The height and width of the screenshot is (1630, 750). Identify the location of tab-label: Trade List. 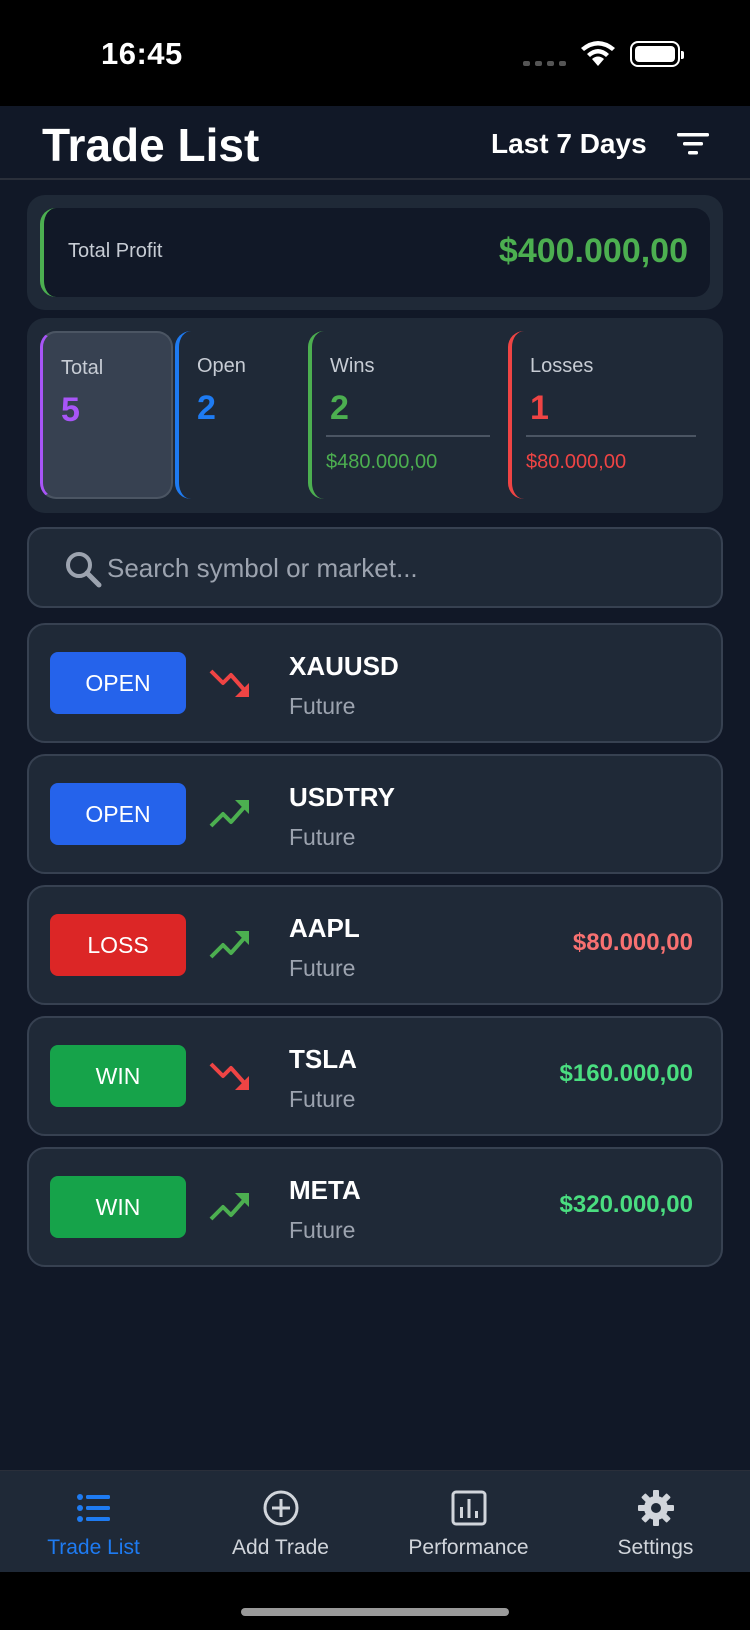
(93, 1547).